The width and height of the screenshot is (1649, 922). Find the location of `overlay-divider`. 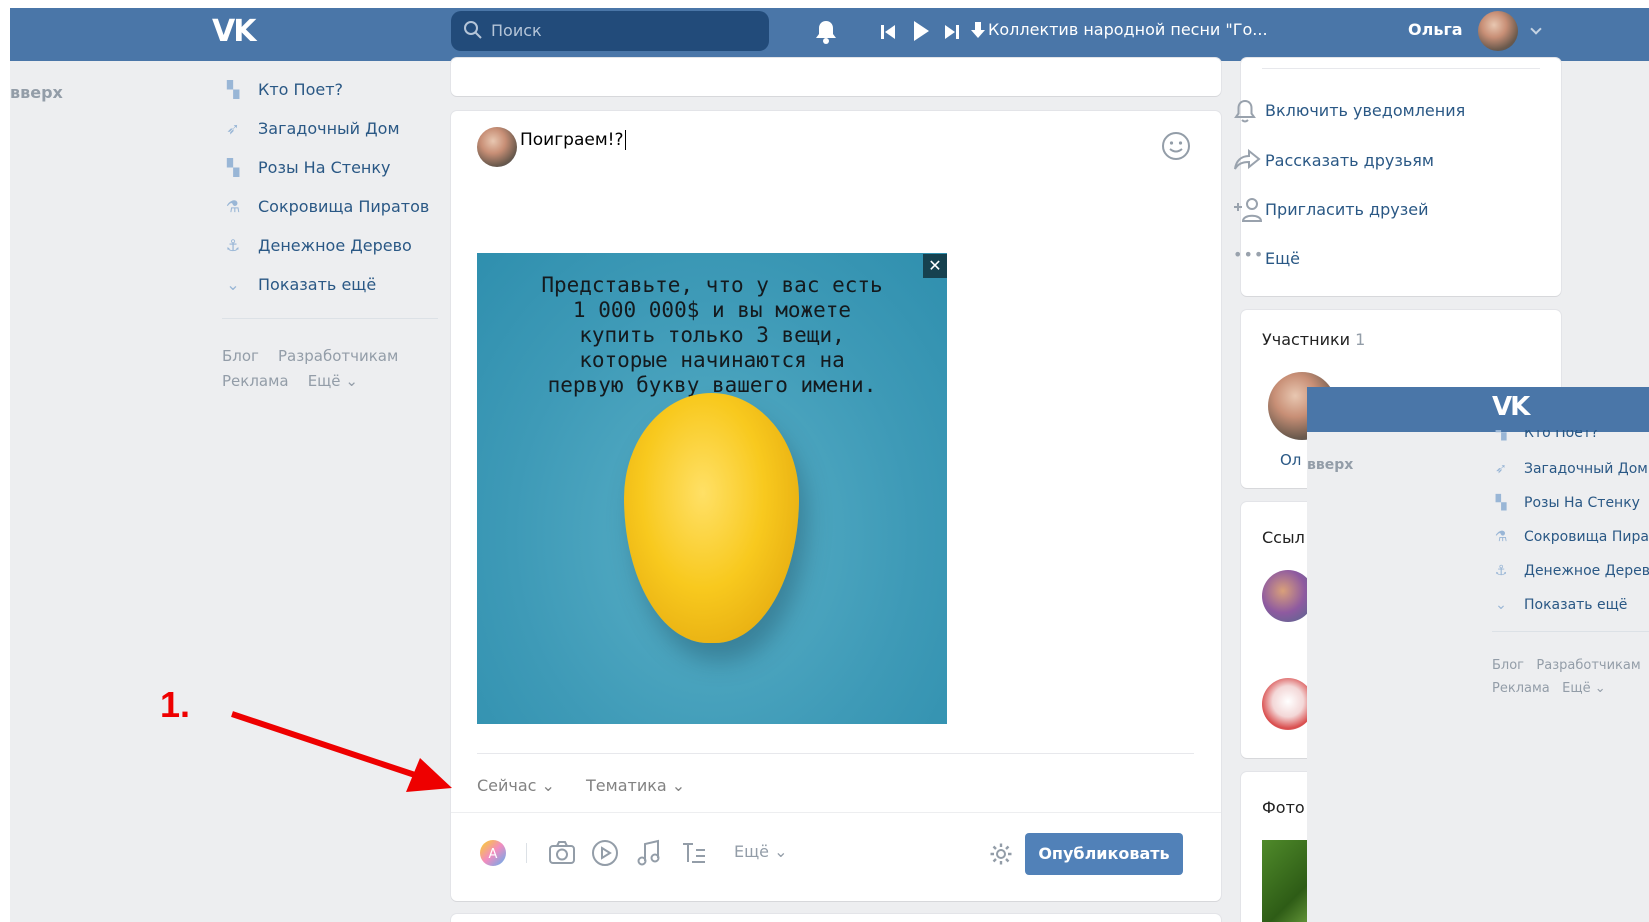

overlay-divider is located at coordinates (1570, 631).